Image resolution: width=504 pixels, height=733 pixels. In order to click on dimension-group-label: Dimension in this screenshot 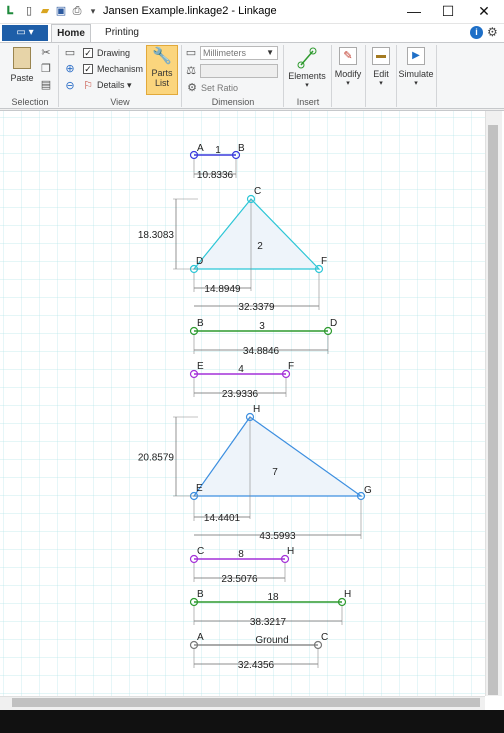, I will do `click(233, 102)`.